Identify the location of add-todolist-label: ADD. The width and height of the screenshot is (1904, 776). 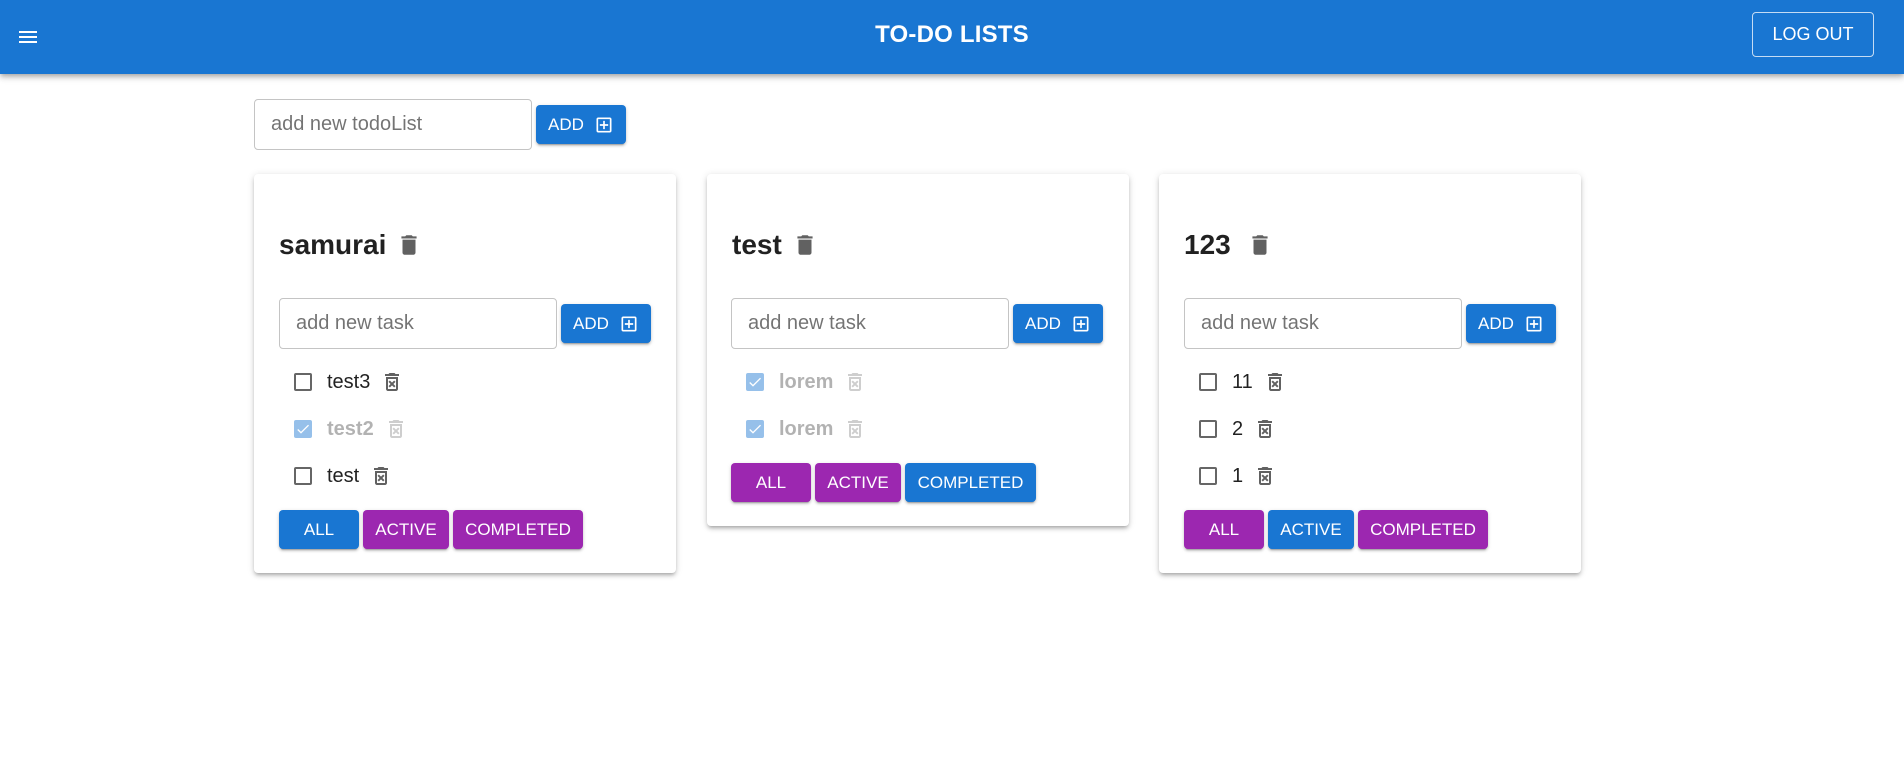
(566, 124).